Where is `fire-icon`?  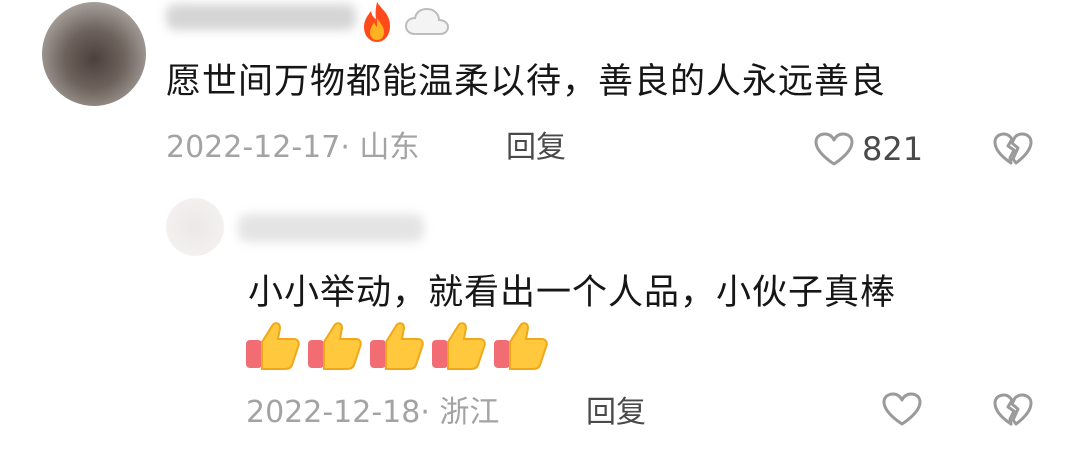 fire-icon is located at coordinates (377, 22).